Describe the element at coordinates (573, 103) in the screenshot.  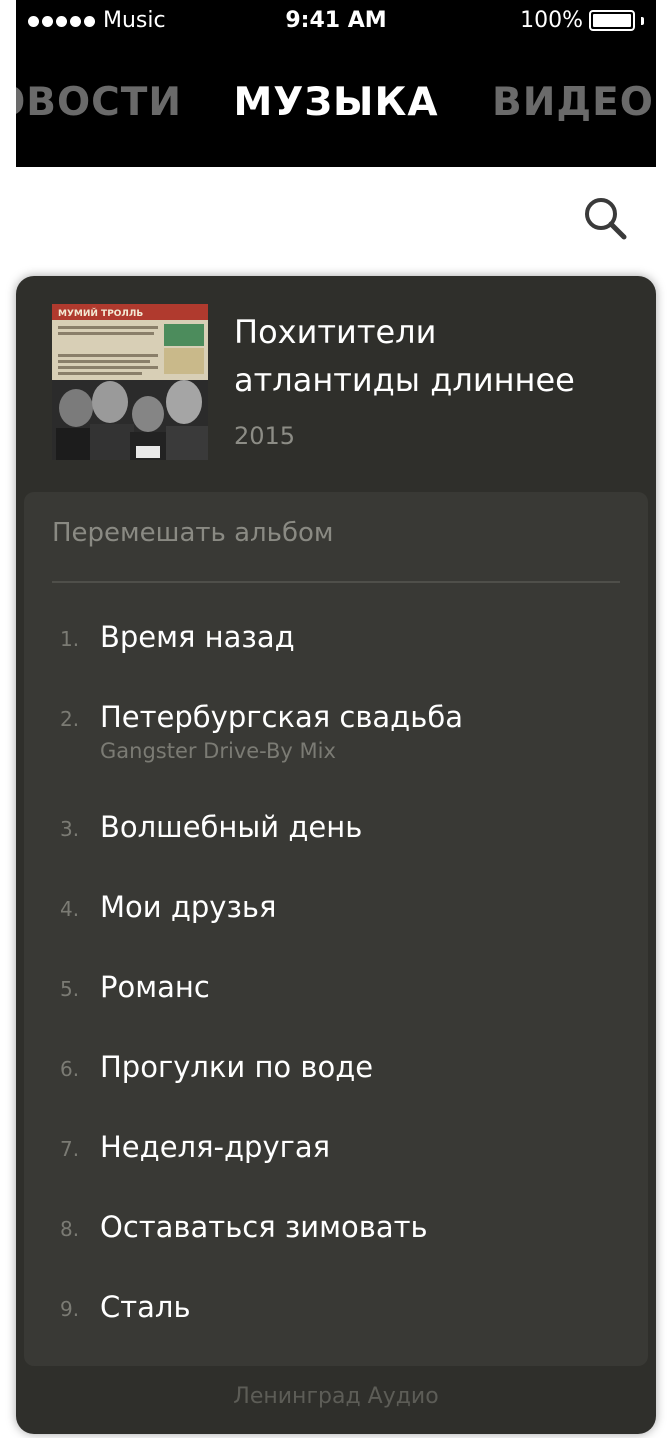
I see `tab-video: ВИДЕО` at that location.